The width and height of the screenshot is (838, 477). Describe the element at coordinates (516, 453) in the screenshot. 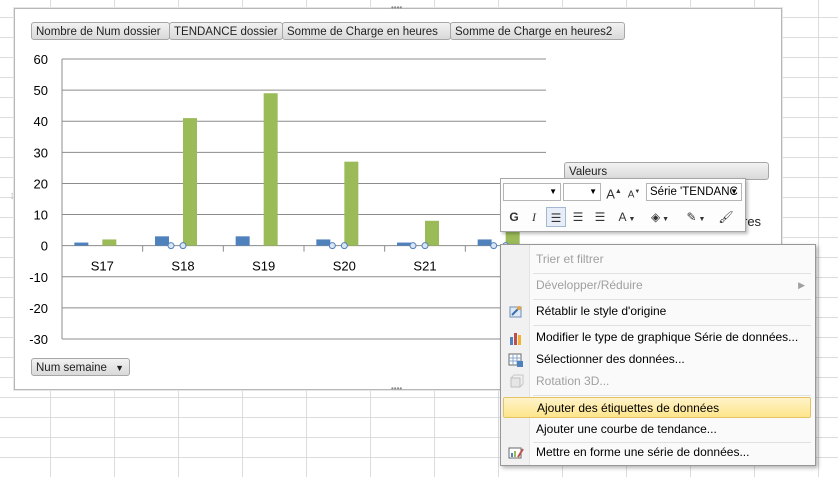

I see `format-series-icon` at that location.